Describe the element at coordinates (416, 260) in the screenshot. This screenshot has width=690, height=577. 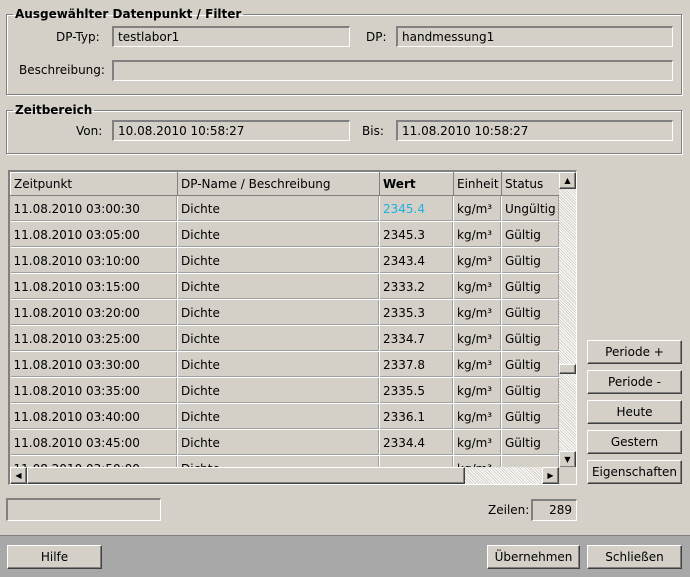
I see `cell-wert: 2343.4` at that location.